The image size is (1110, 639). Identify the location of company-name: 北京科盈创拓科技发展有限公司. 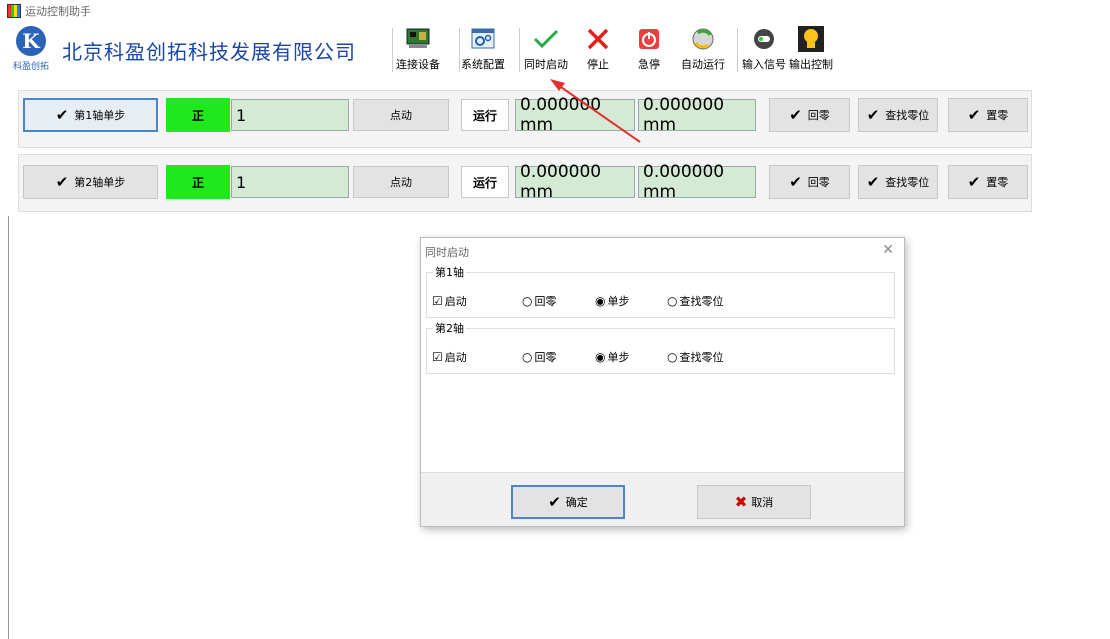
(209, 52).